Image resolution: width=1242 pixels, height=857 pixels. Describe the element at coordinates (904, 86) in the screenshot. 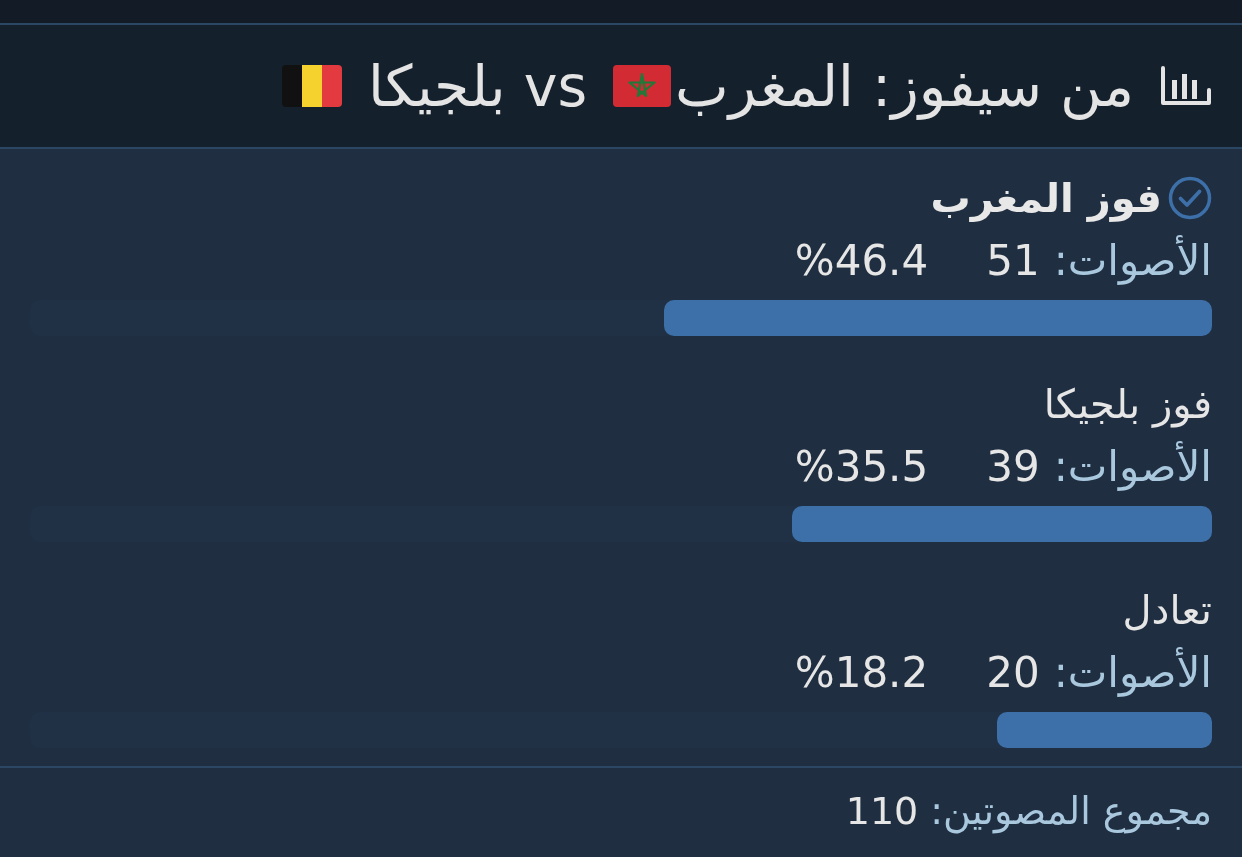

I see `poll-title: من سيفوز: المغرب` at that location.